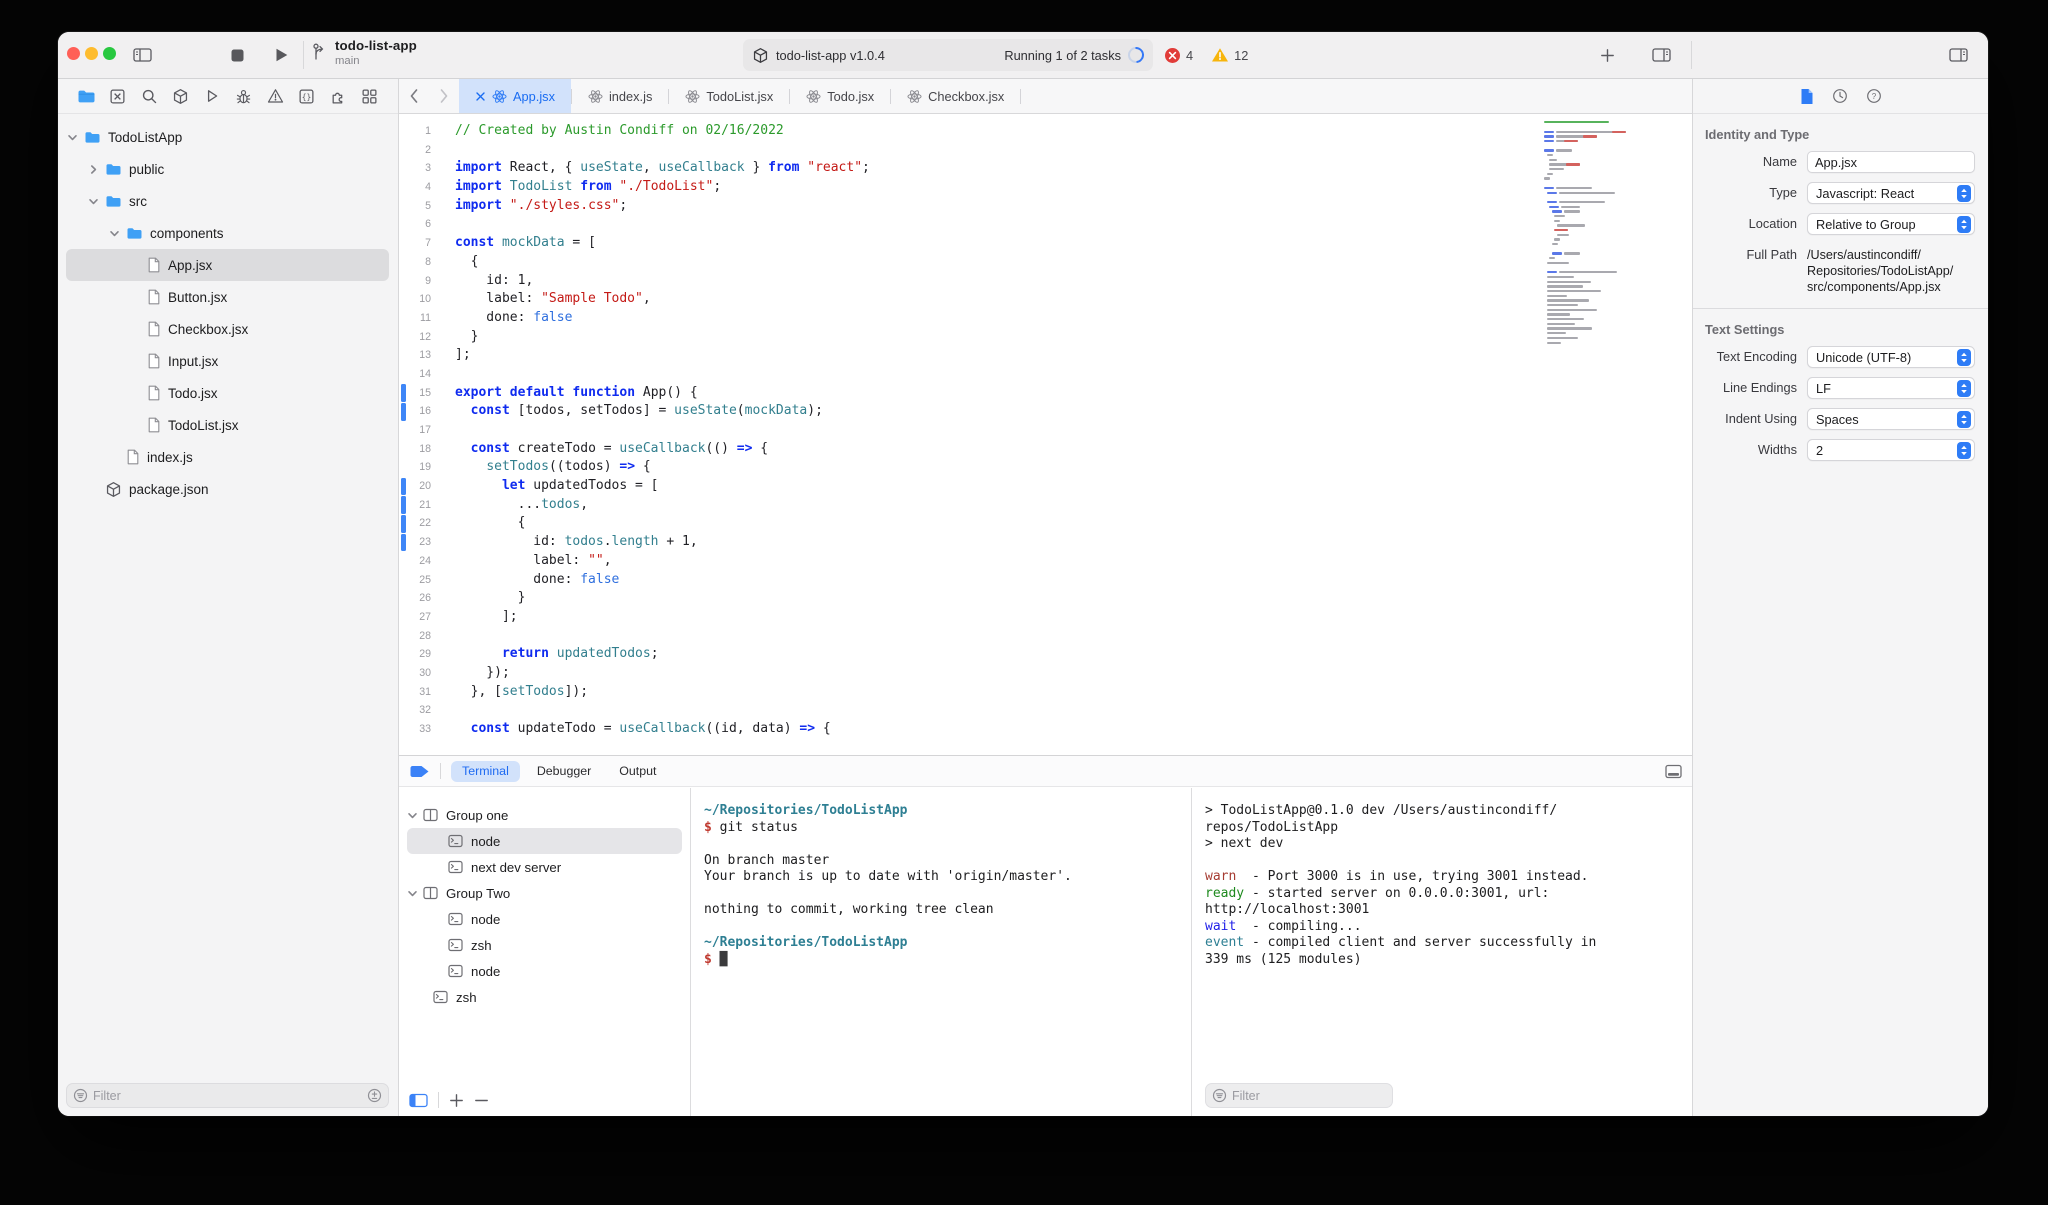  Describe the element at coordinates (227, 393) in the screenshot. I see `tree-item-todo.jsx: Todo.jsx` at that location.